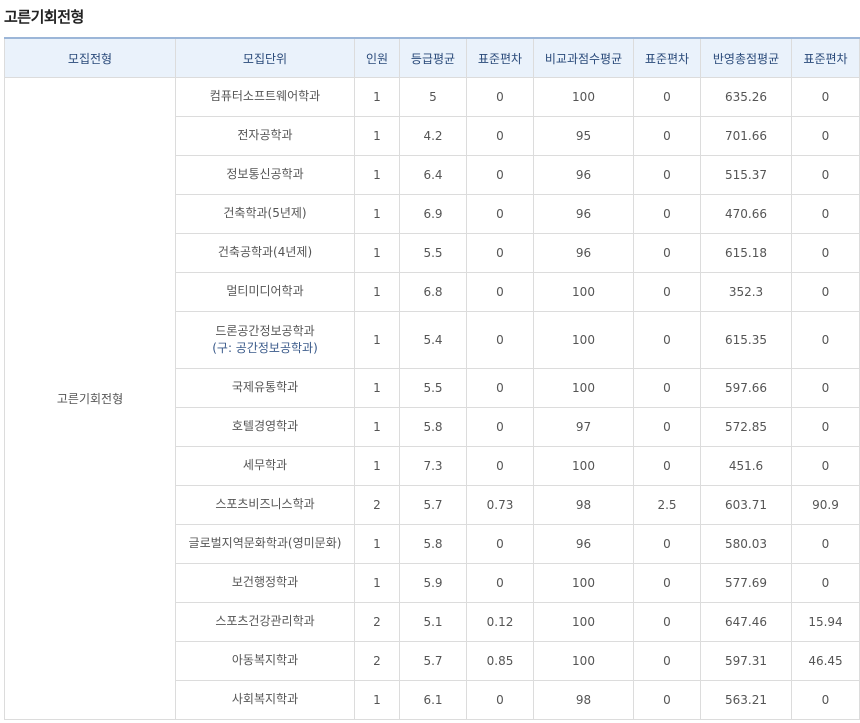  I want to click on department-former-name: (구: 공간정보공학과), so click(265, 348).